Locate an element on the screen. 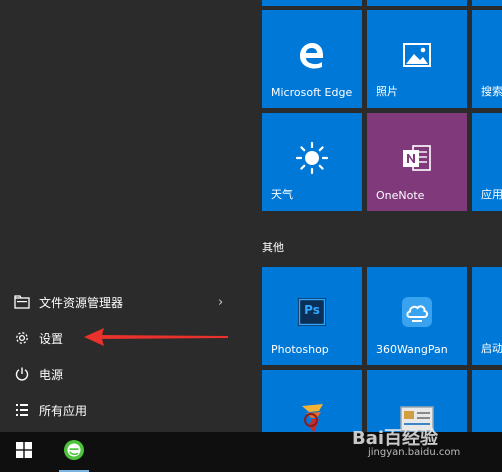 The height and width of the screenshot is (472, 502). menu-item-label: 电源 is located at coordinates (51, 374).